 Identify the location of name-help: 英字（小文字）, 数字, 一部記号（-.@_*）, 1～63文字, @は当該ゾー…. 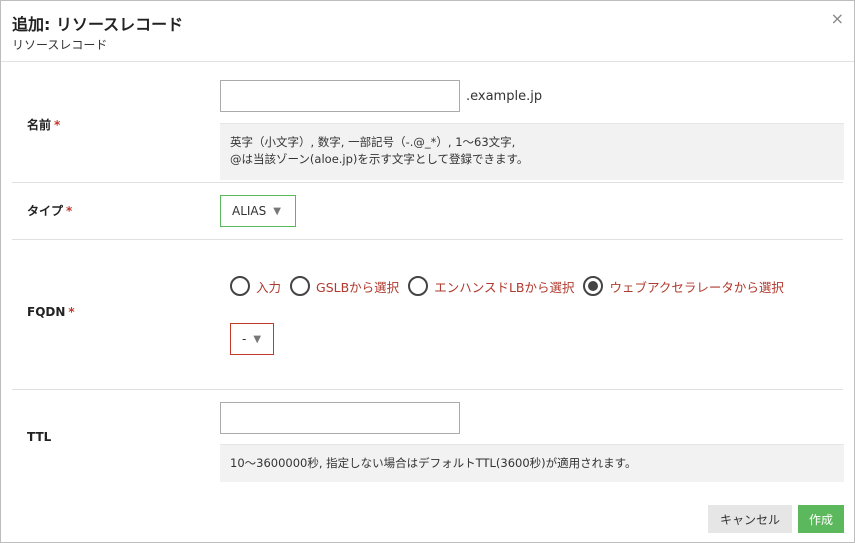
(532, 151).